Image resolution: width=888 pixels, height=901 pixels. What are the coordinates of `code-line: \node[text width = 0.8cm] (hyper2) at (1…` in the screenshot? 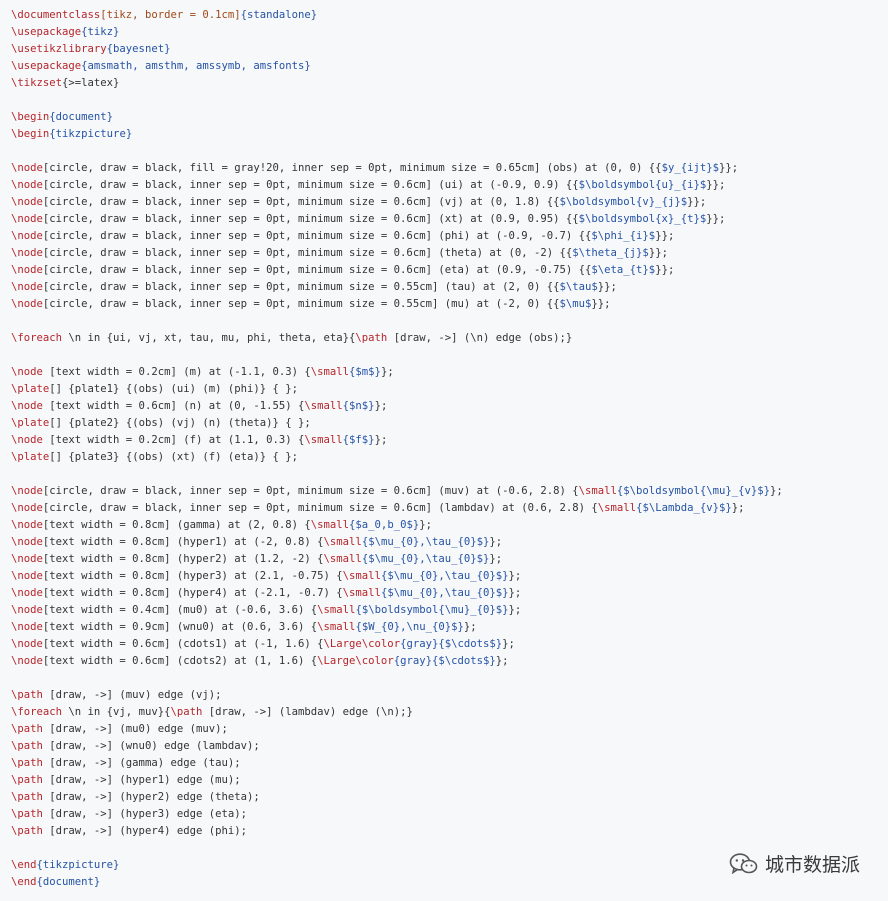 It's located at (449, 559).